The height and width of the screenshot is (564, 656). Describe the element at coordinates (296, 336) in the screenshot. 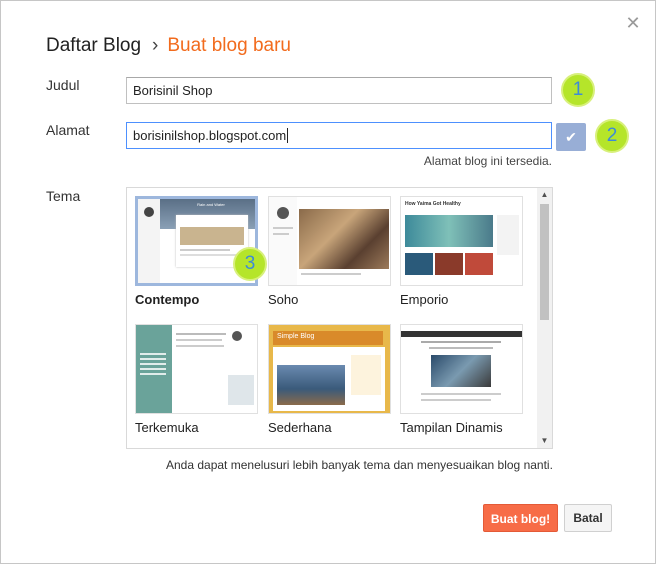

I see `thumbnail-title: Simple Blog` at that location.